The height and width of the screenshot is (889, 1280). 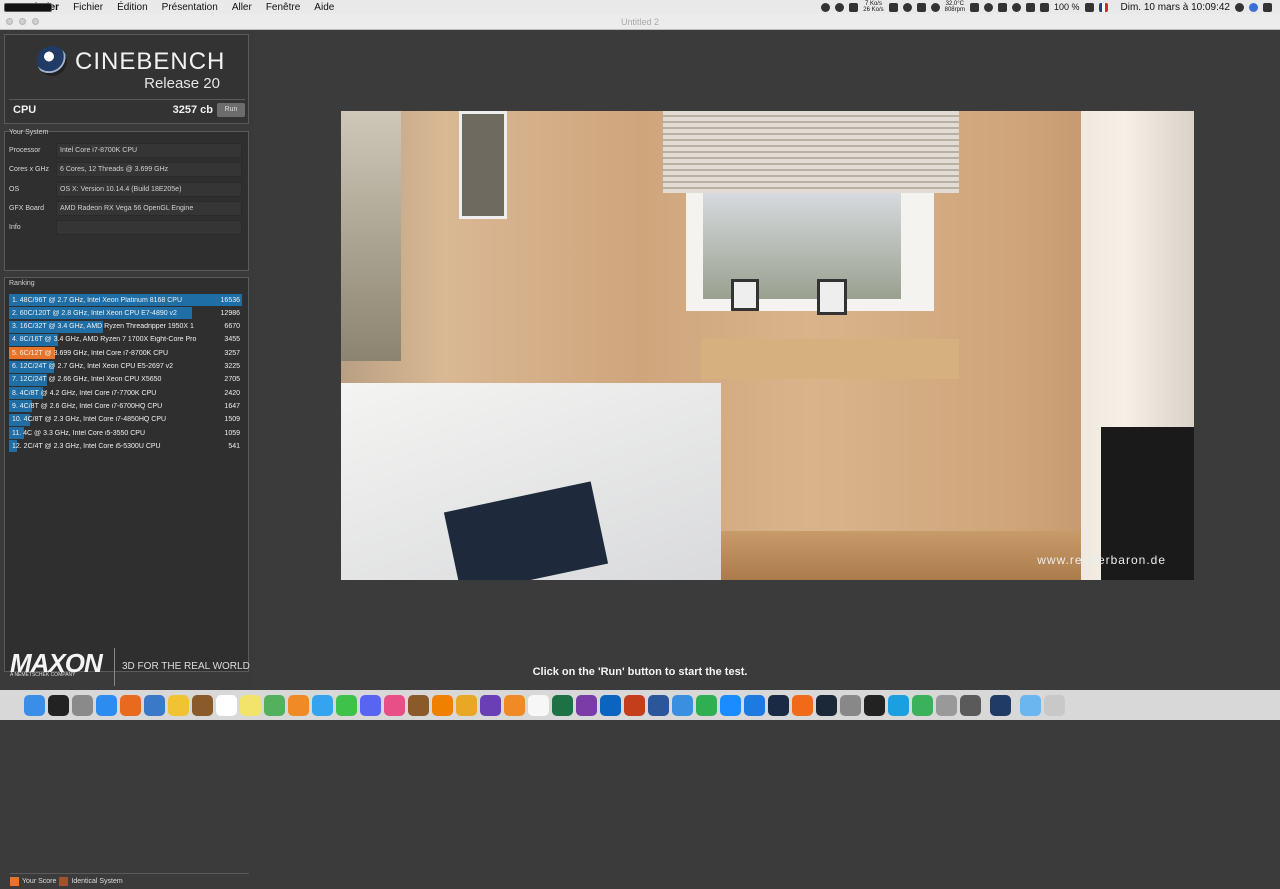 What do you see at coordinates (873, 7) in the screenshot?
I see `network-speed: 7 Ko/s 26 Ko/s` at bounding box center [873, 7].